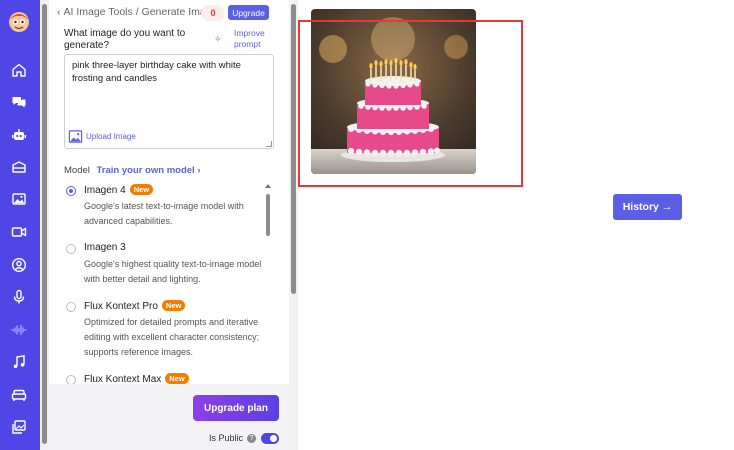 This screenshot has width=734, height=450. I want to click on model-name-wrap: Flux Kontext Pro New, so click(135, 306).